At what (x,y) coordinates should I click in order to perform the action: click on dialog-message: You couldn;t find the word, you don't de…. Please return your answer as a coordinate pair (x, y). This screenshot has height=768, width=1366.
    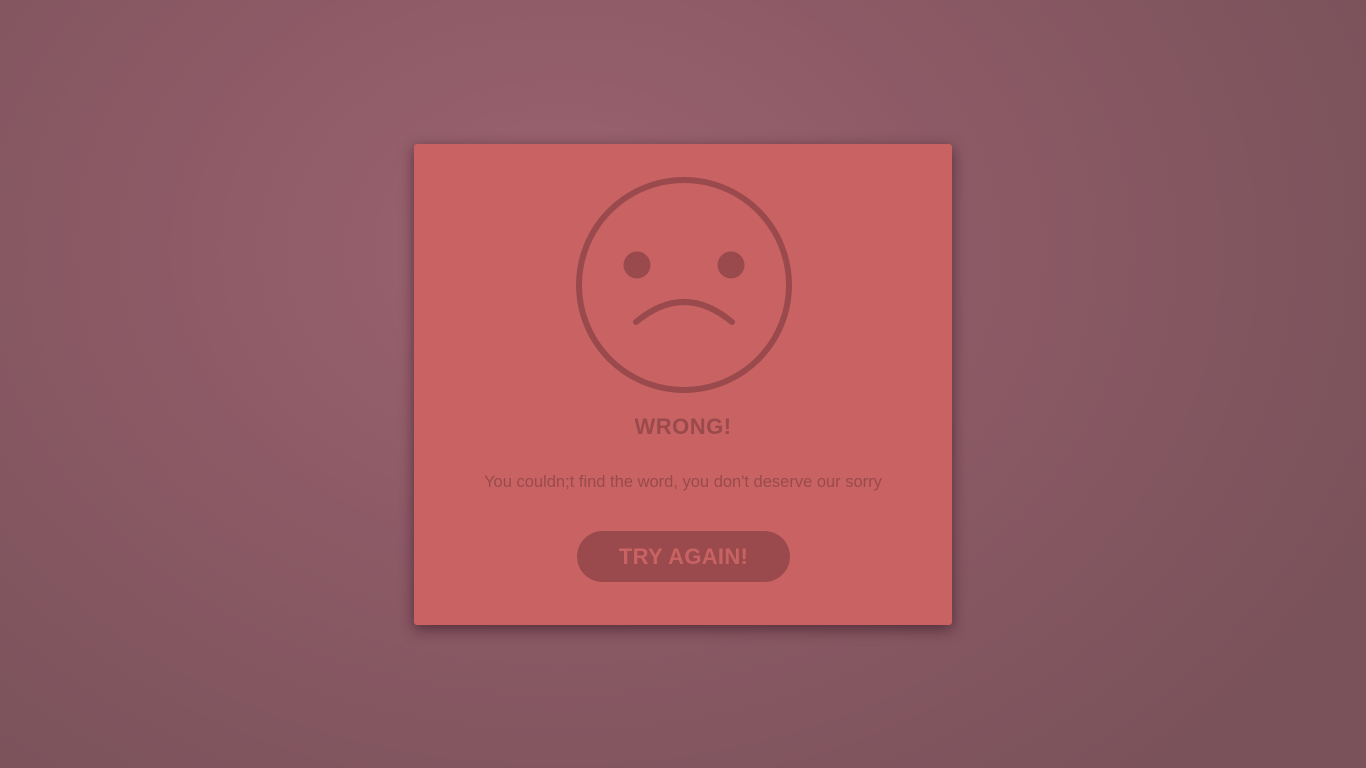
    Looking at the image, I should click on (683, 482).